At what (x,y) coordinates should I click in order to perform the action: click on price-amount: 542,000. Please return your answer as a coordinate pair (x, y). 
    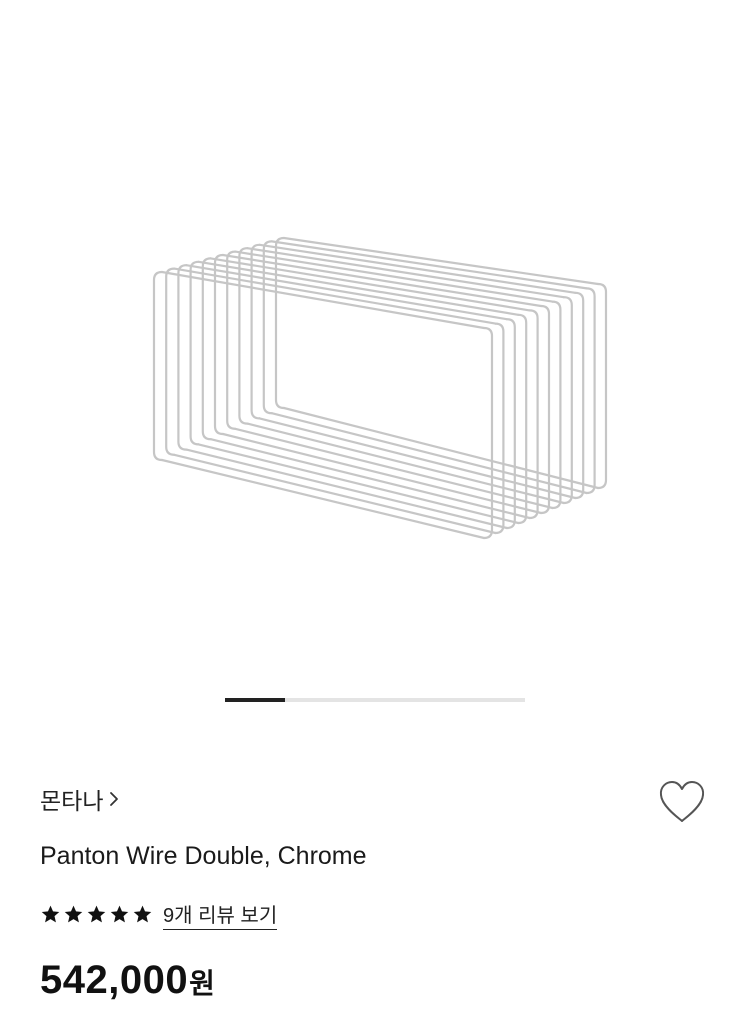
    Looking at the image, I should click on (114, 980).